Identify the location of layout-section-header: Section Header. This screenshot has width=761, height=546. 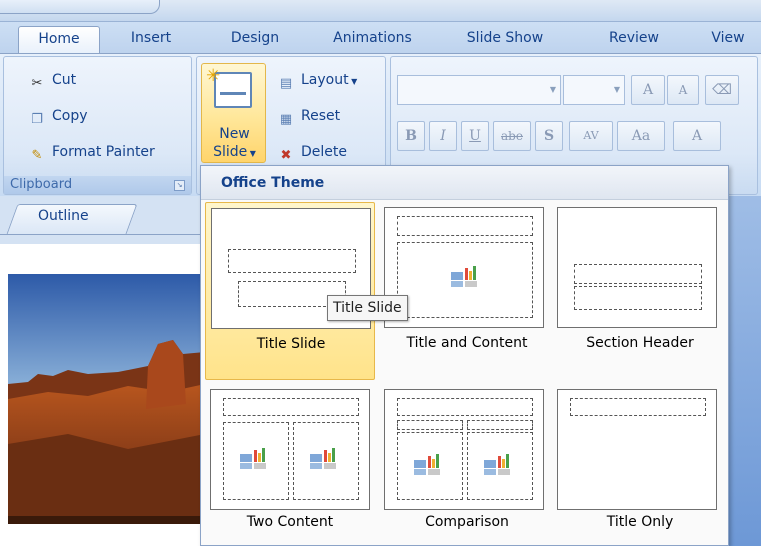
(640, 291).